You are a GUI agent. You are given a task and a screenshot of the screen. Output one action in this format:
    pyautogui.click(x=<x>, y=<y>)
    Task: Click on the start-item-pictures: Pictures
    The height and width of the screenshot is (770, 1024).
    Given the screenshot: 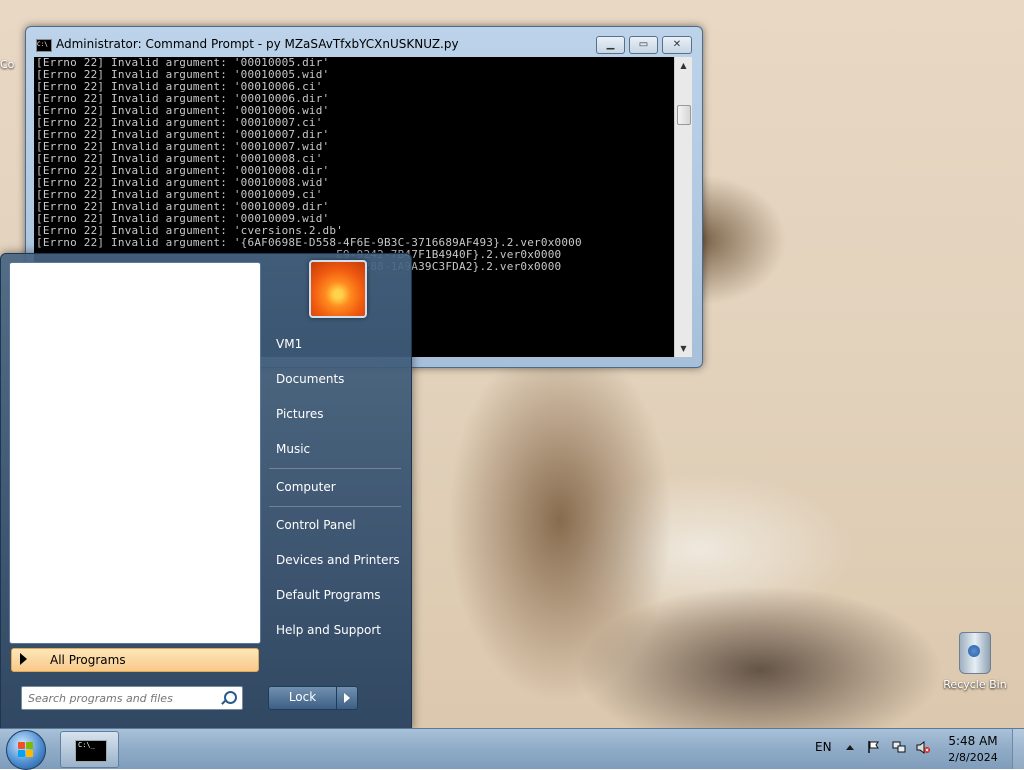 What is the action you would take?
    pyautogui.click(x=300, y=414)
    